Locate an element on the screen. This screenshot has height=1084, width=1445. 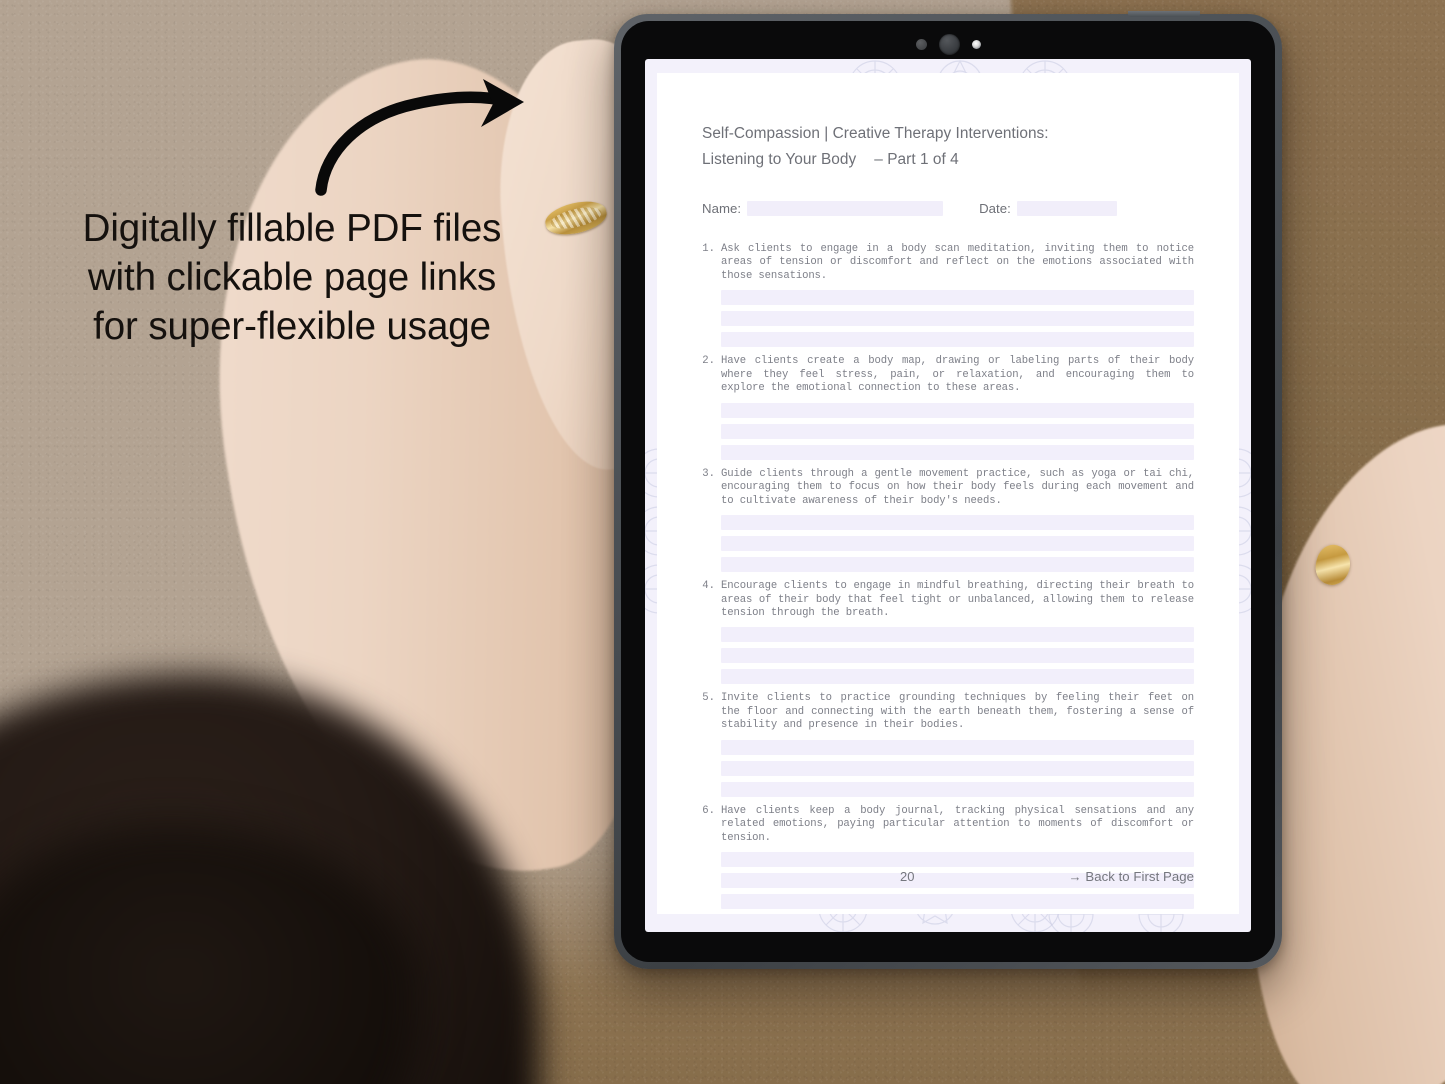
page-number: 20 is located at coordinates (907, 876).